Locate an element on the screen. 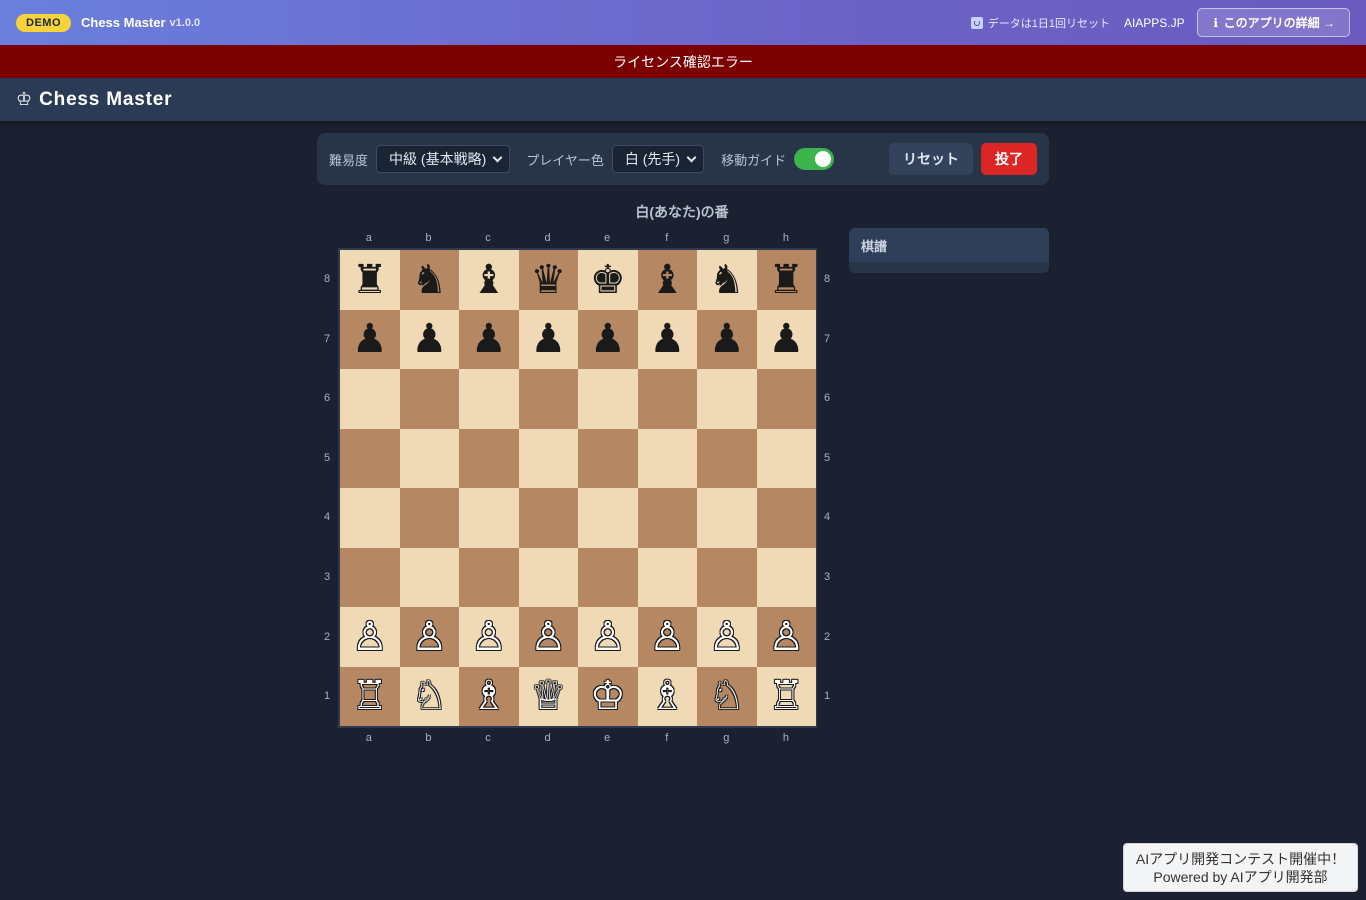 This screenshot has height=900, width=1366. square-g2: ♙ is located at coordinates (727, 637).